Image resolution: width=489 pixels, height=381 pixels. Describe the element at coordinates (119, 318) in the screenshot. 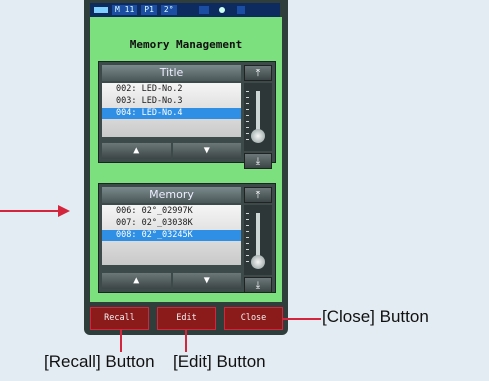

I see `recall-button: Recall` at that location.